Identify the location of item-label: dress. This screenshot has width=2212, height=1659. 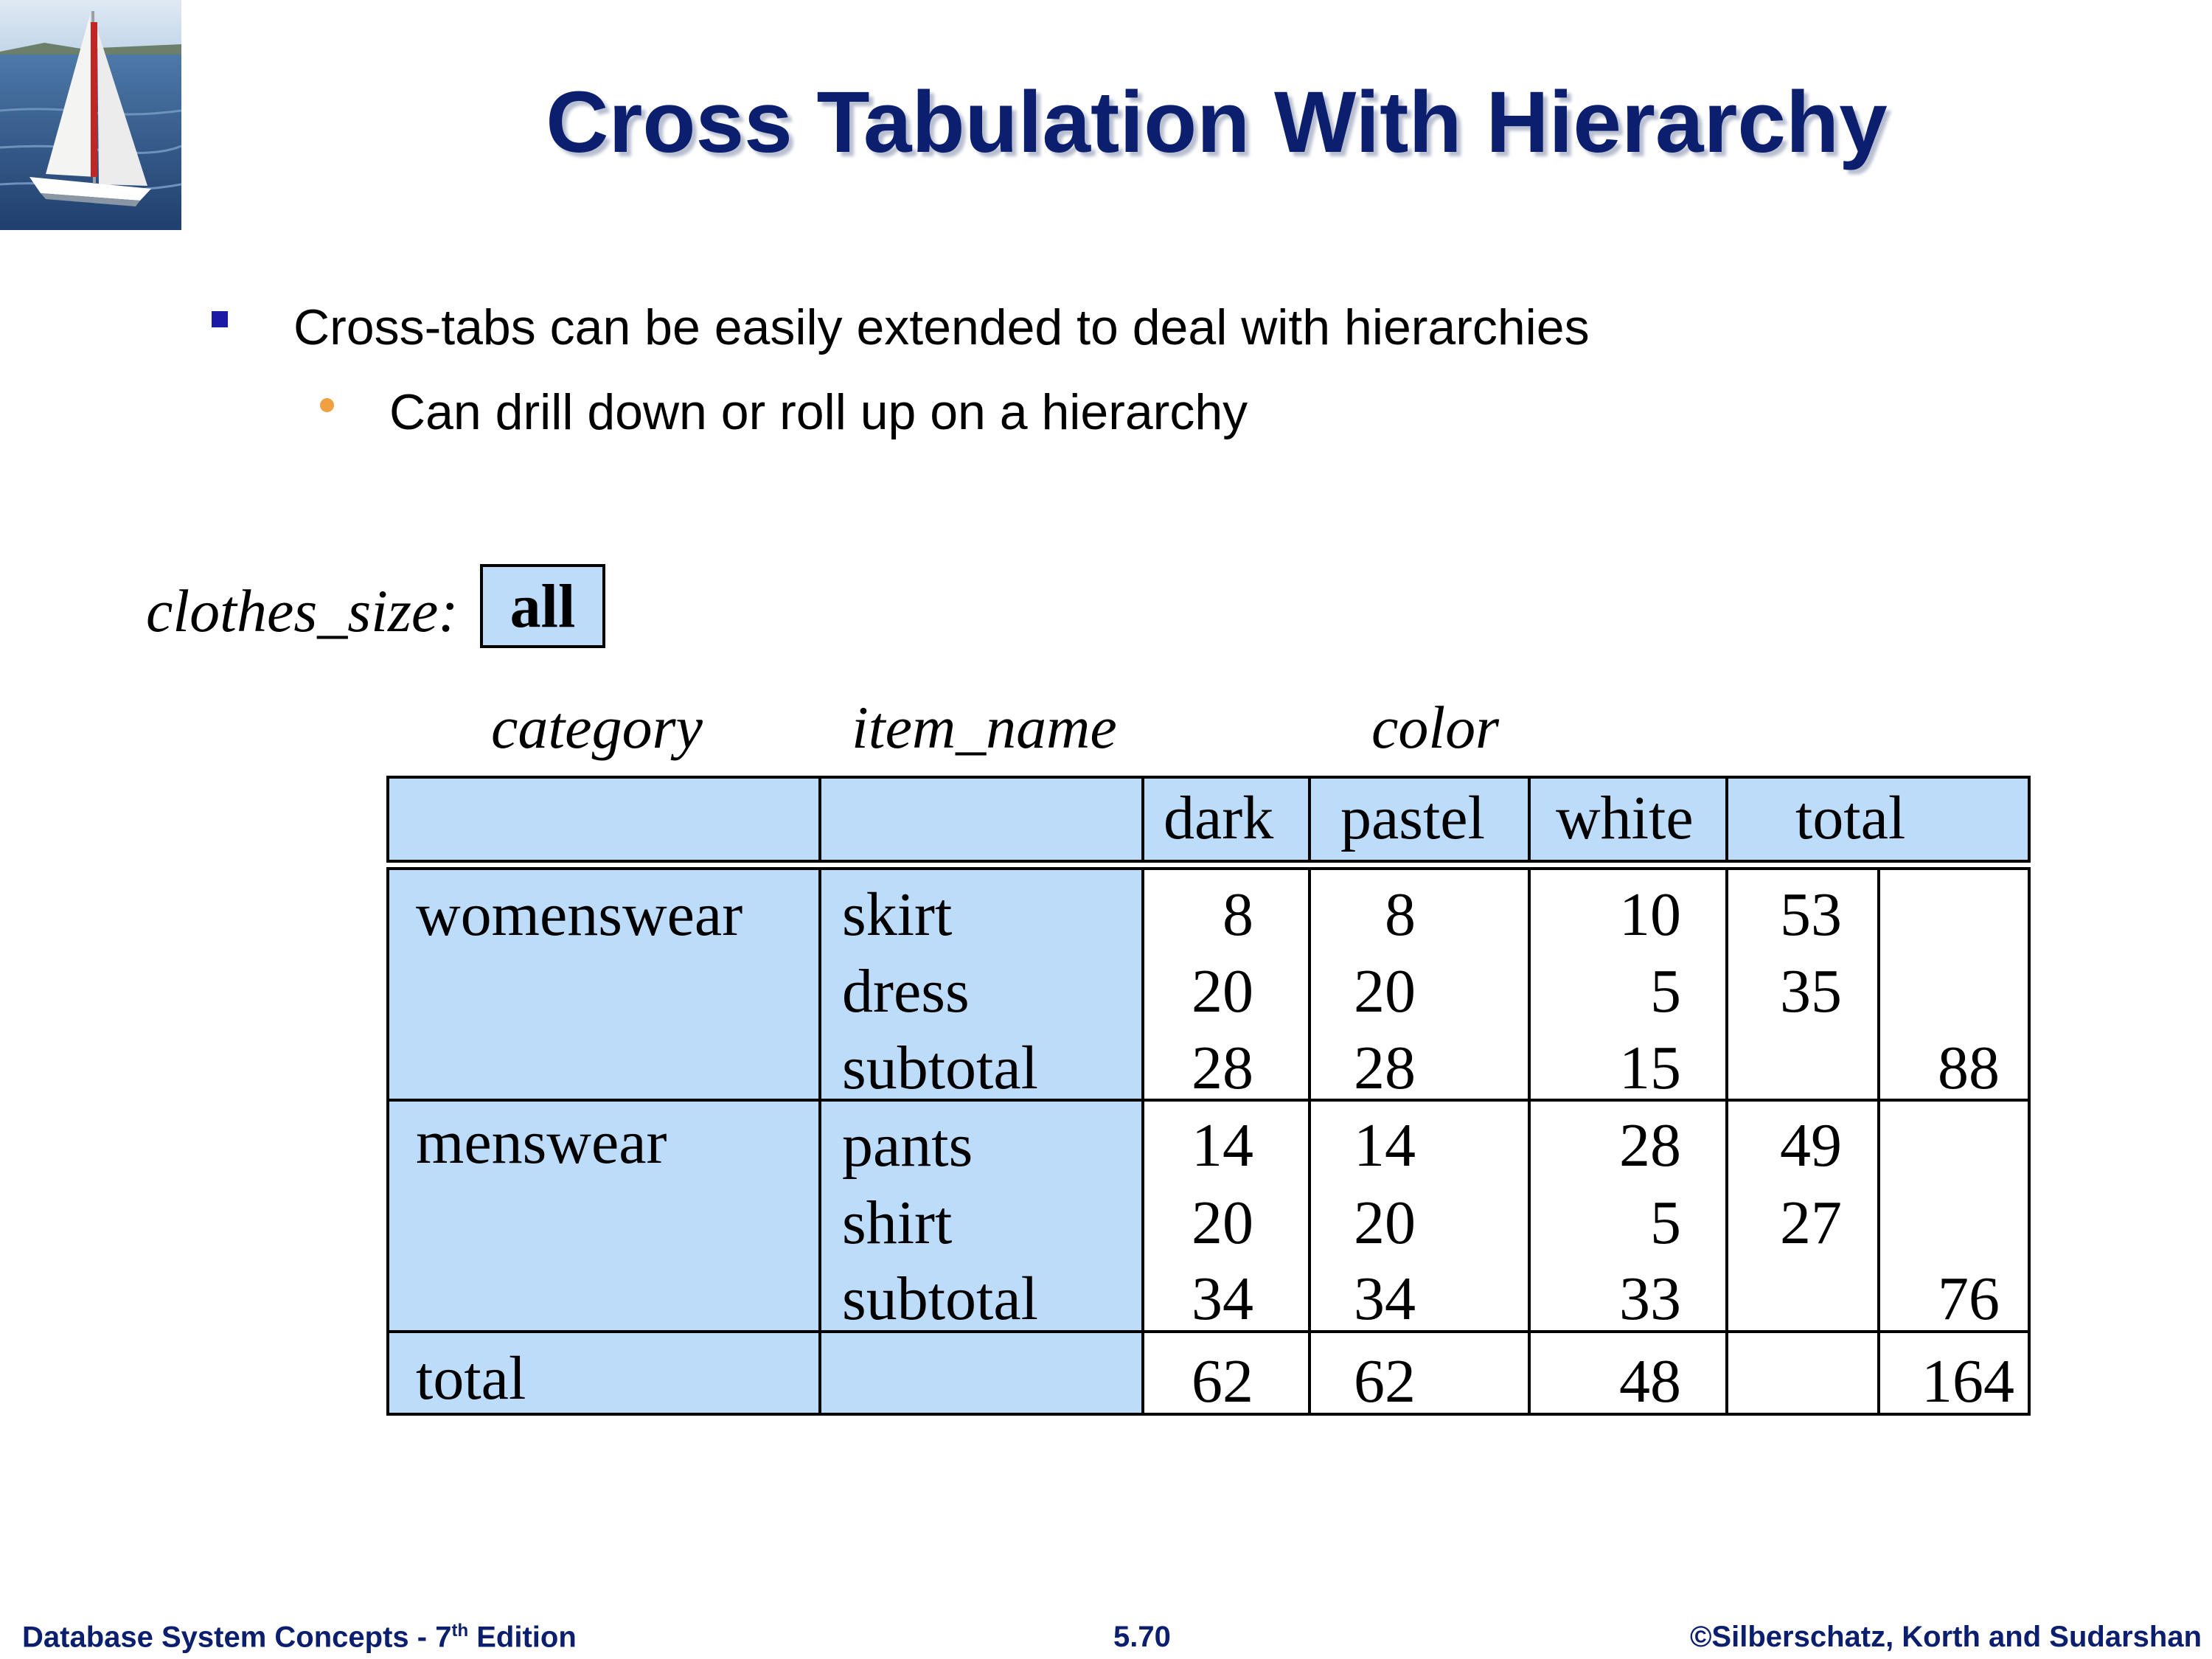
(906, 991).